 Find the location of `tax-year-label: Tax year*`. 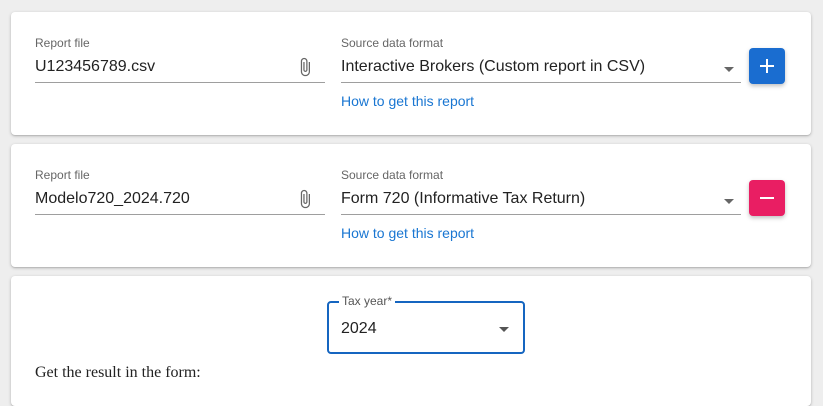

tax-year-label: Tax year* is located at coordinates (367, 301).